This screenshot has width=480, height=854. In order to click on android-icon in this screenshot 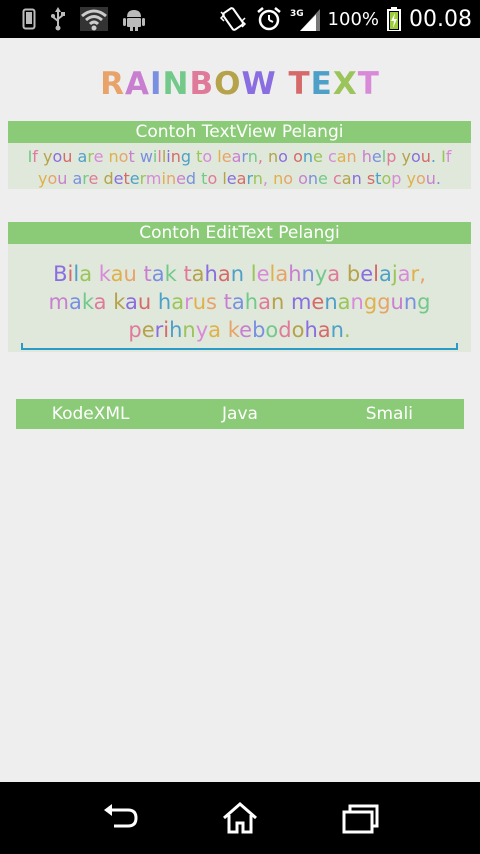, I will do `click(134, 20)`.